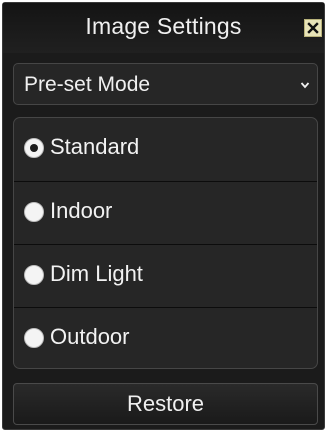 This screenshot has height=432, width=328. Describe the element at coordinates (305, 85) in the screenshot. I see `chevron-down-icon` at that location.